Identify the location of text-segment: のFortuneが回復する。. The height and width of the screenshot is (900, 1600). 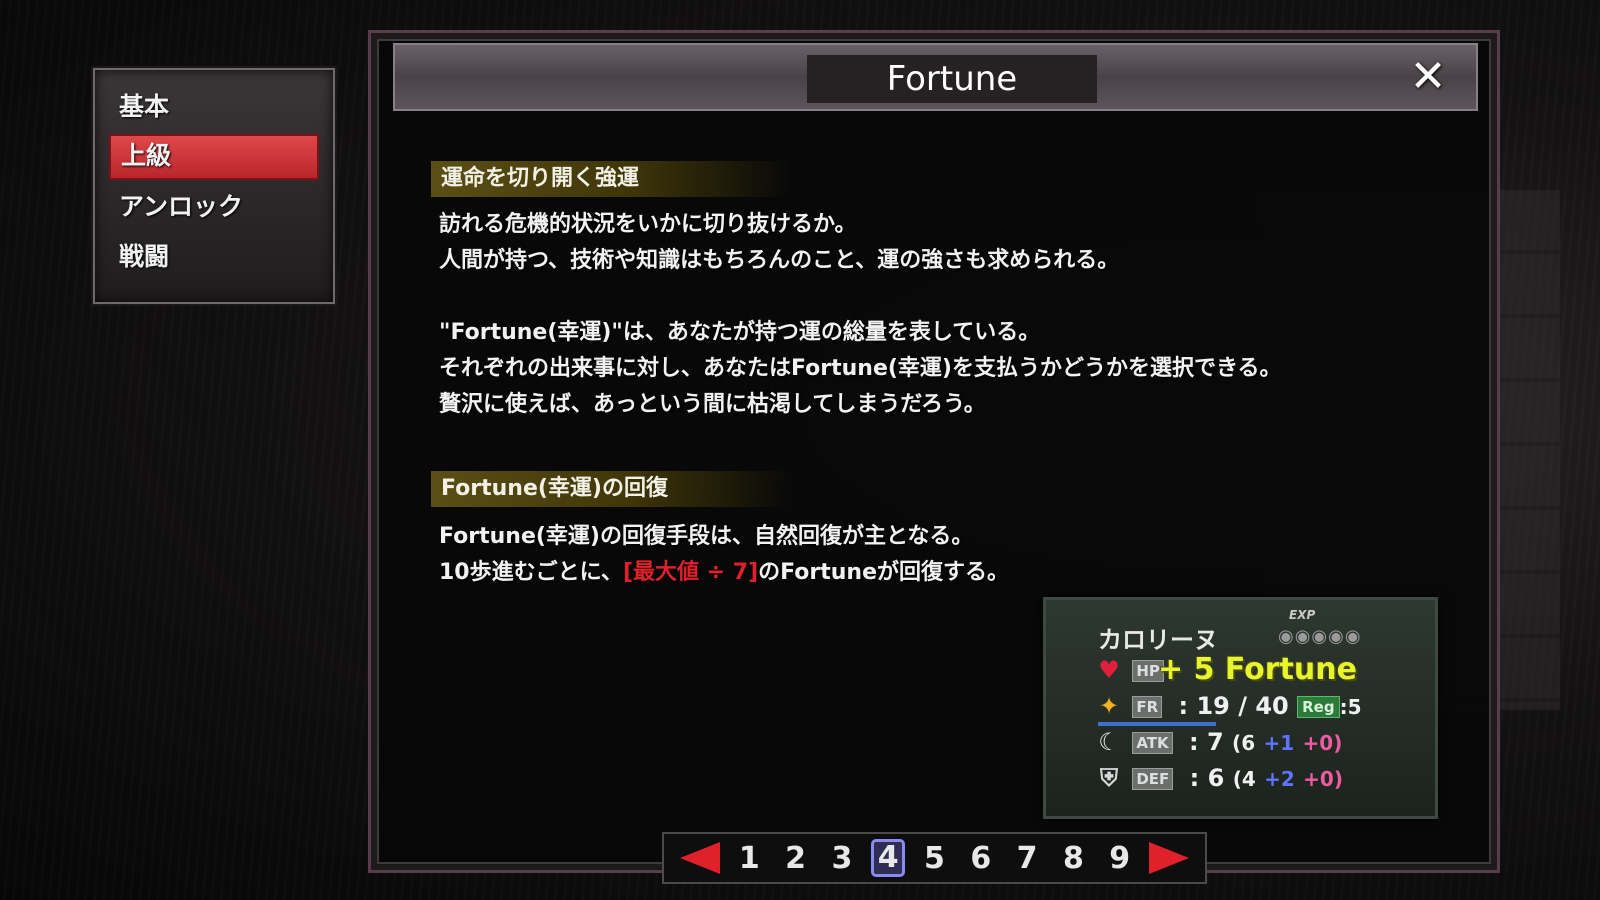
(884, 572).